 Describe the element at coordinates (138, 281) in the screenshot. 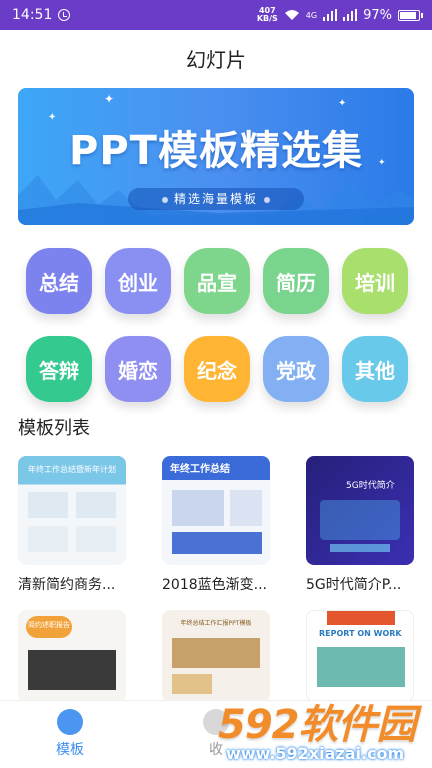

I see `category-startup: 创业` at that location.